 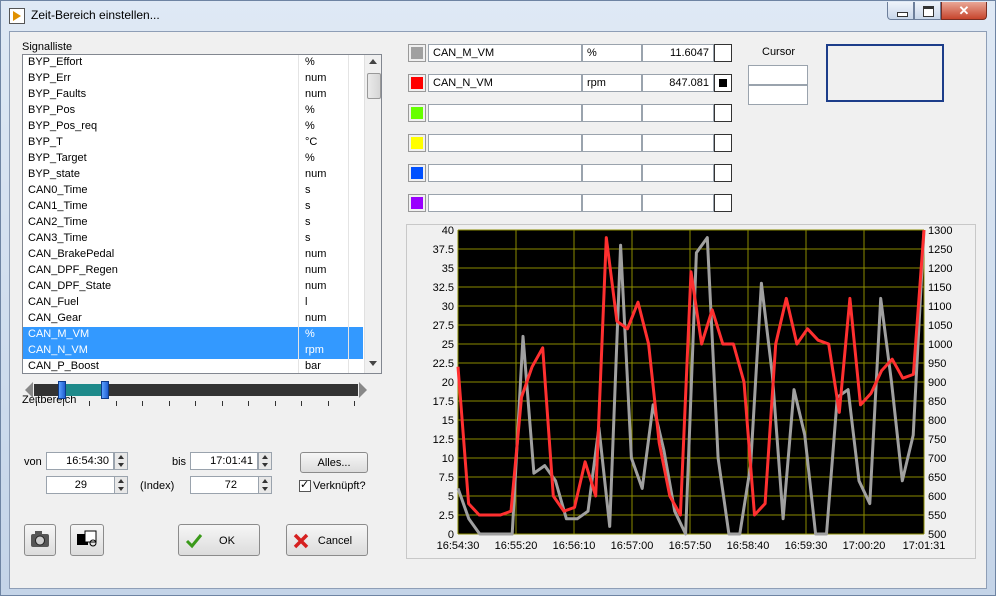 I want to click on close-button: ✕, so click(x=964, y=11).